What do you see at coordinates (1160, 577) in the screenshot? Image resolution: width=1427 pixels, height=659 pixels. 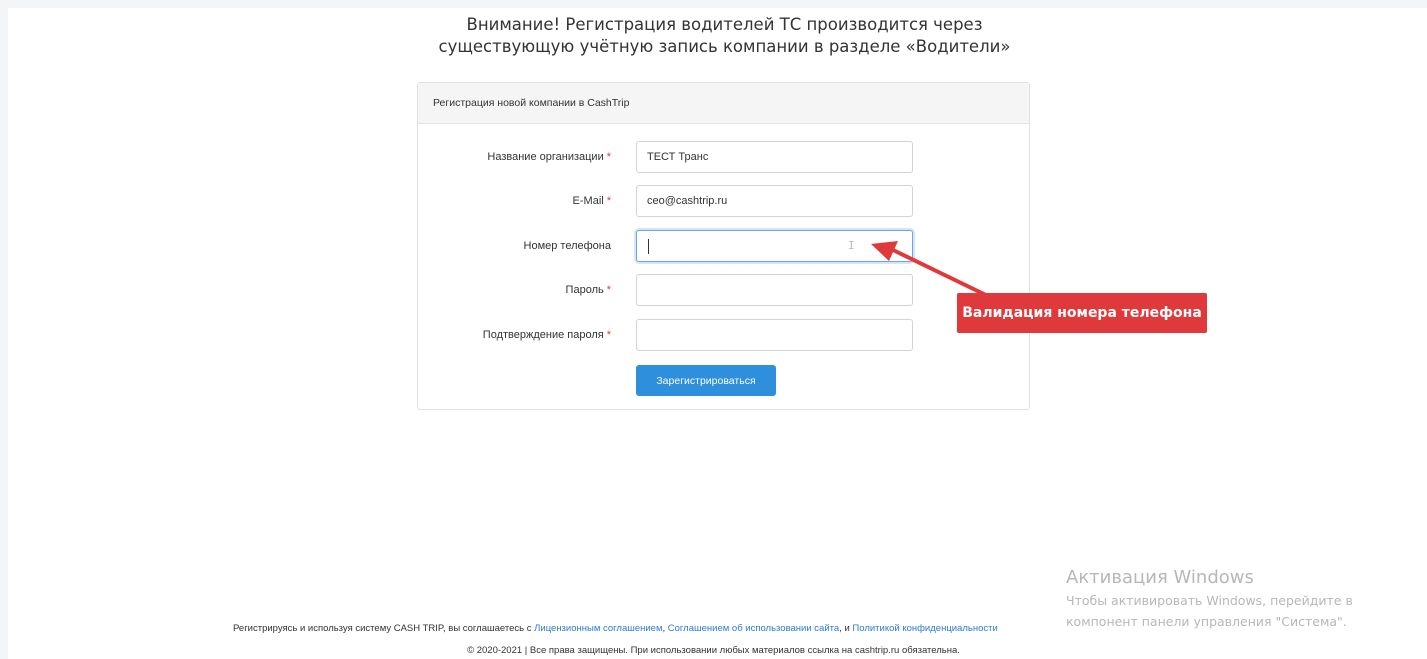 I see `watermark-title: Активация Windows` at bounding box center [1160, 577].